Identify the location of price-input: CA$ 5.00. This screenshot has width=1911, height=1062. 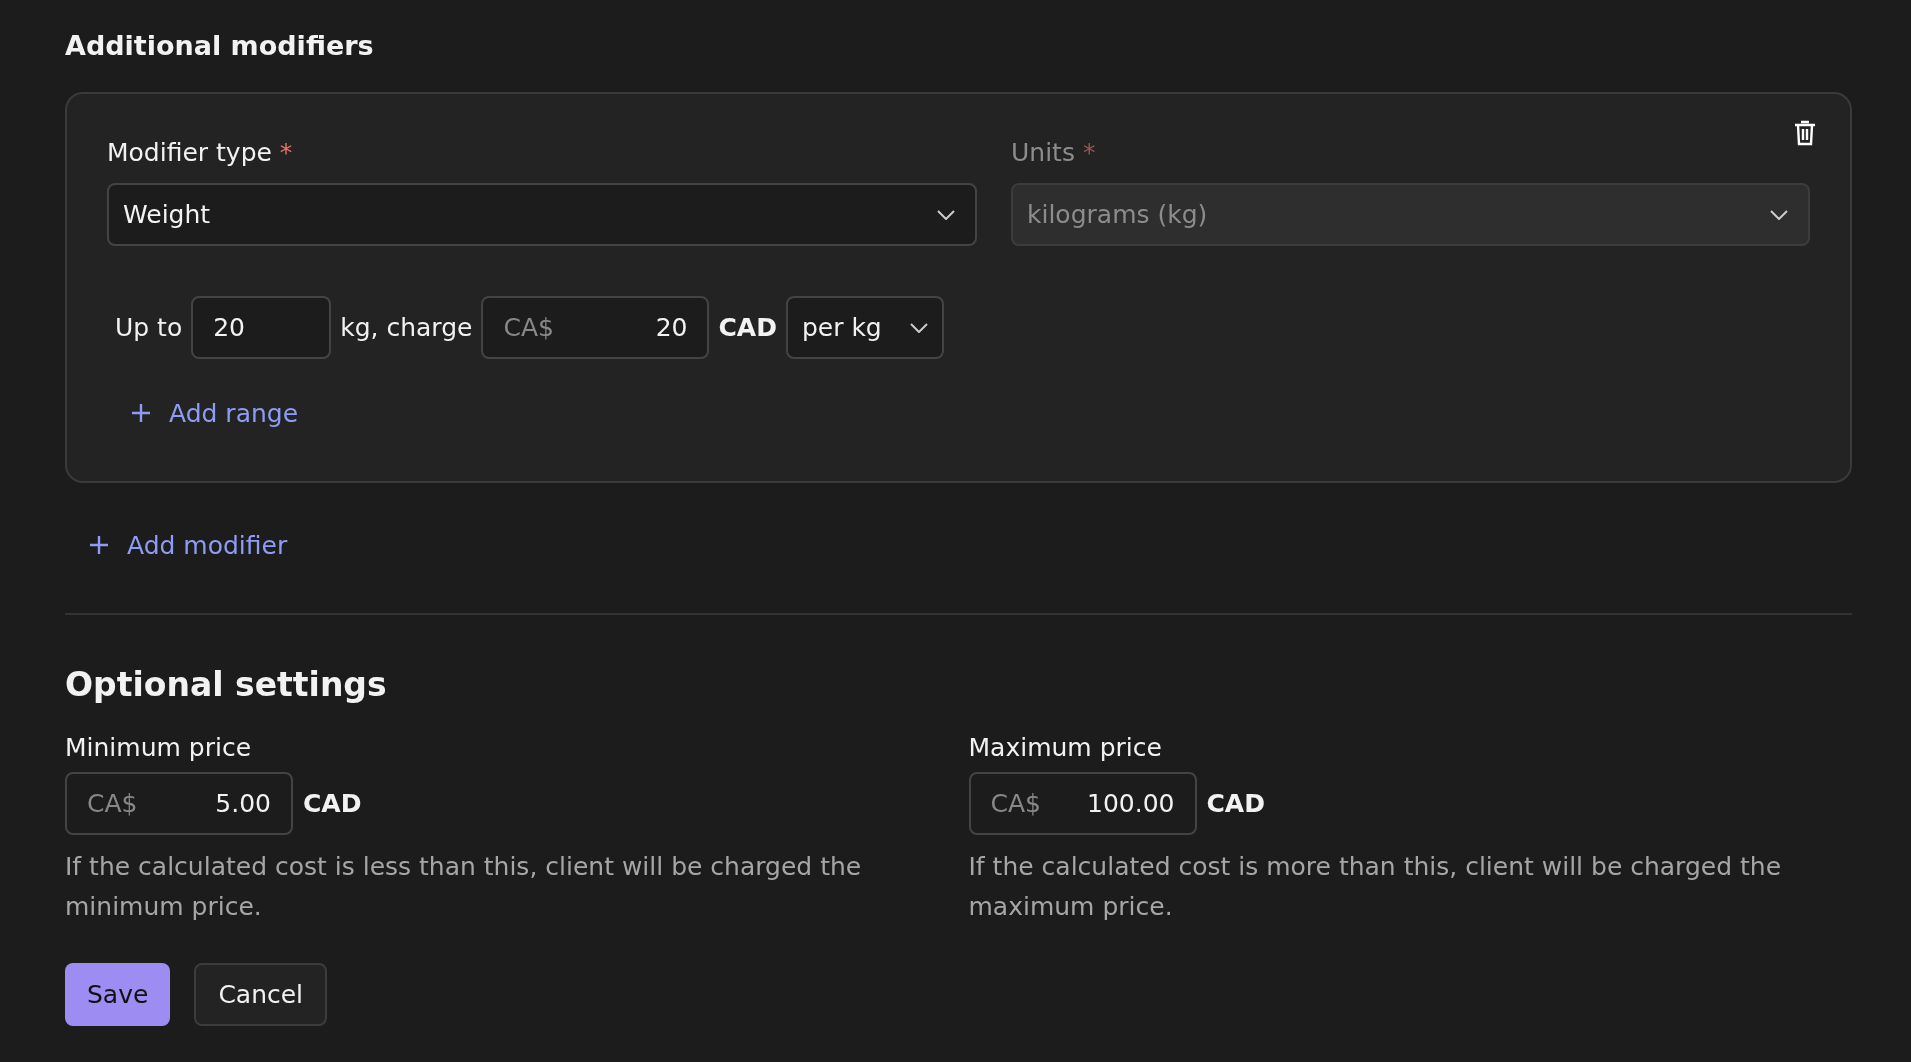
(179, 803).